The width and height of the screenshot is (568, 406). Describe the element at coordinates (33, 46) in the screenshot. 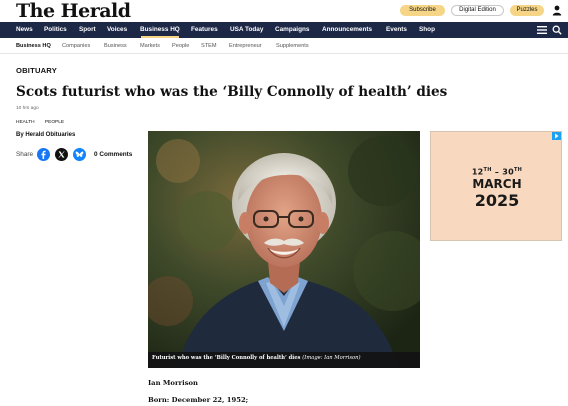

I see `subnav-item-business-hq: Business HQ` at that location.